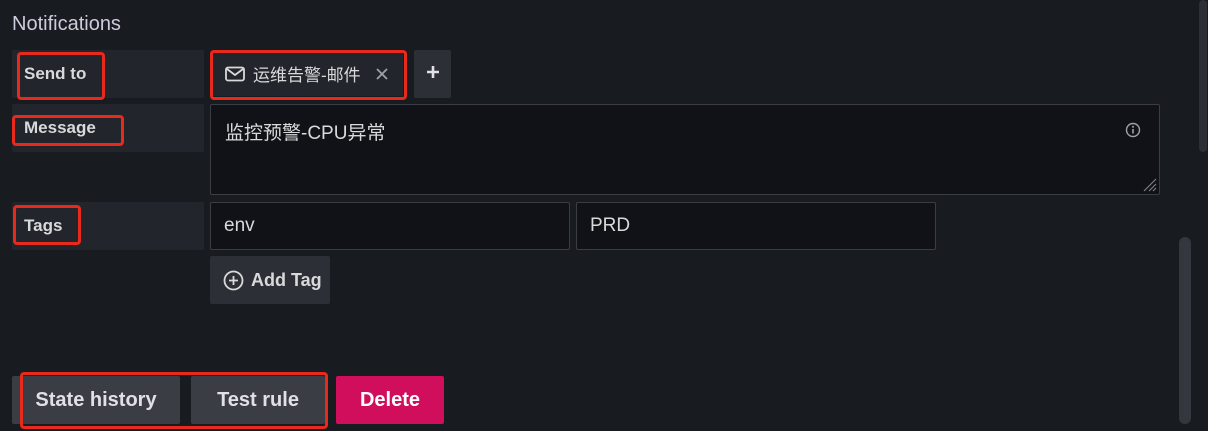 This screenshot has height=431, width=1208. I want to click on test-rule-button: Test rule, so click(258, 400).